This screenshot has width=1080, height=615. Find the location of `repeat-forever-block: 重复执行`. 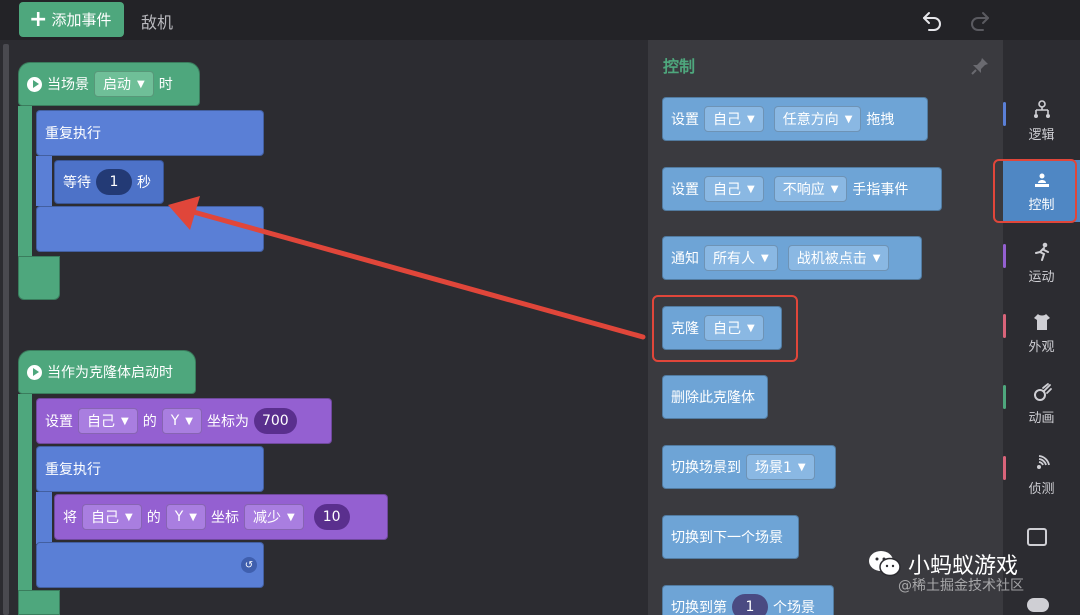

repeat-forever-block: 重复执行 is located at coordinates (150, 133).